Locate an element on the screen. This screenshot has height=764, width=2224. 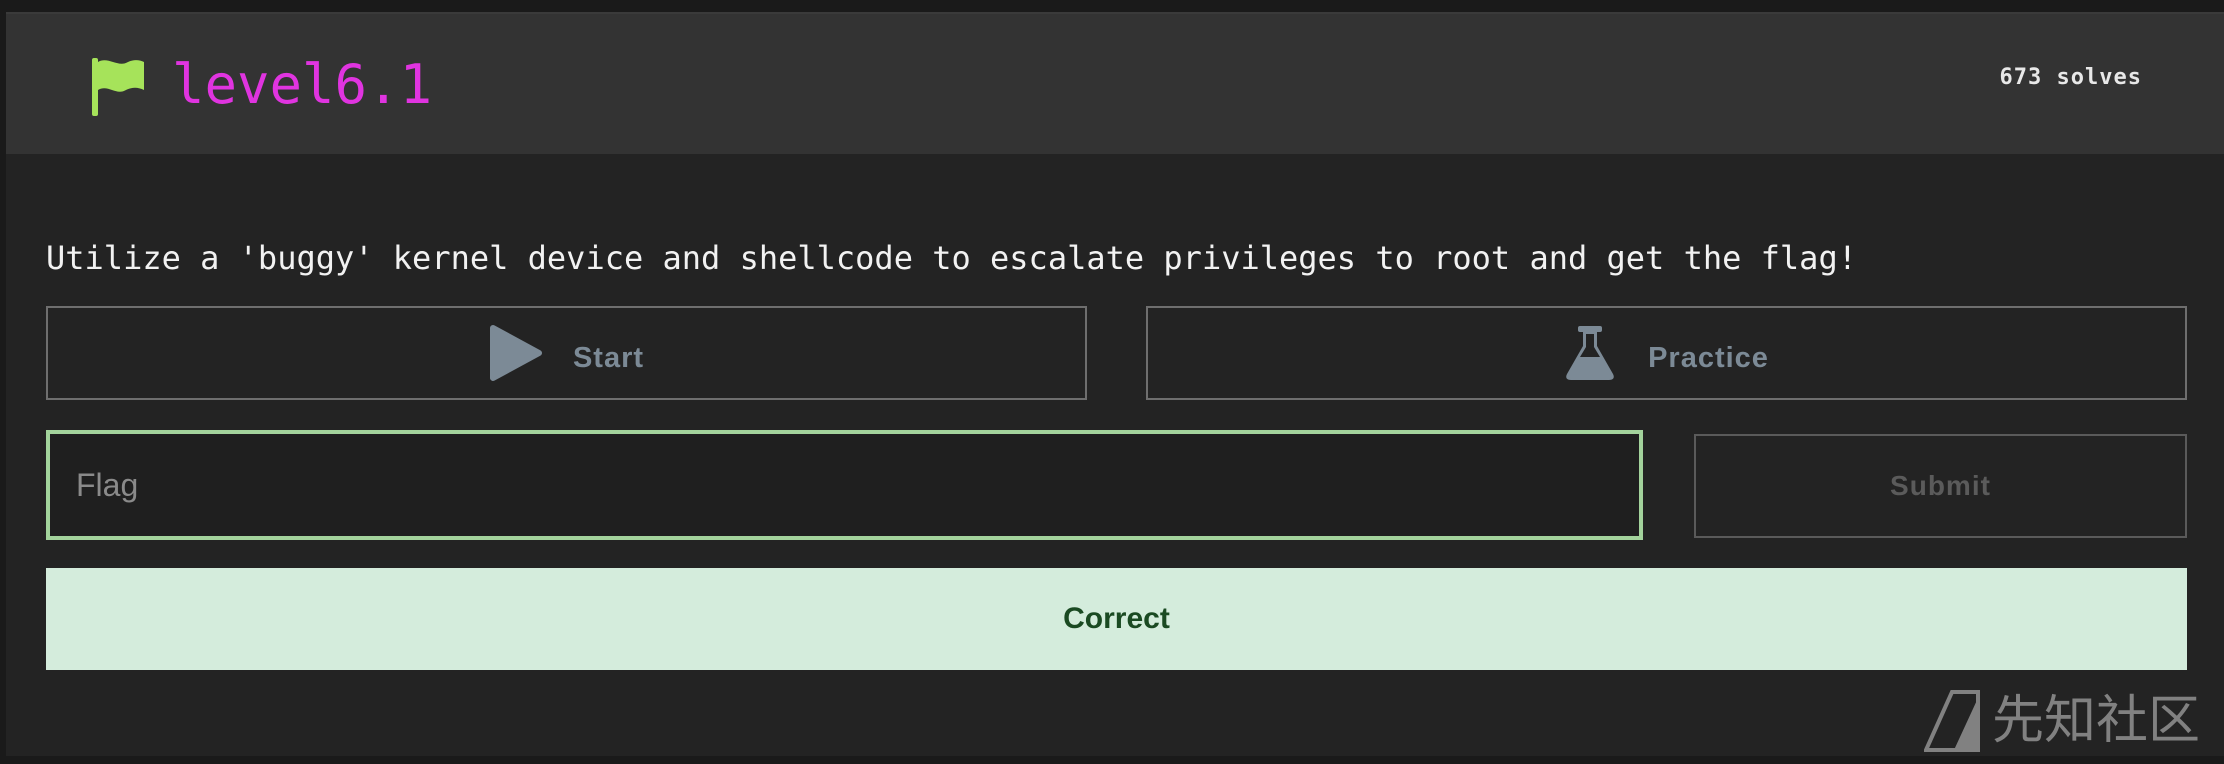
start-button-label: Start is located at coordinates (608, 357).